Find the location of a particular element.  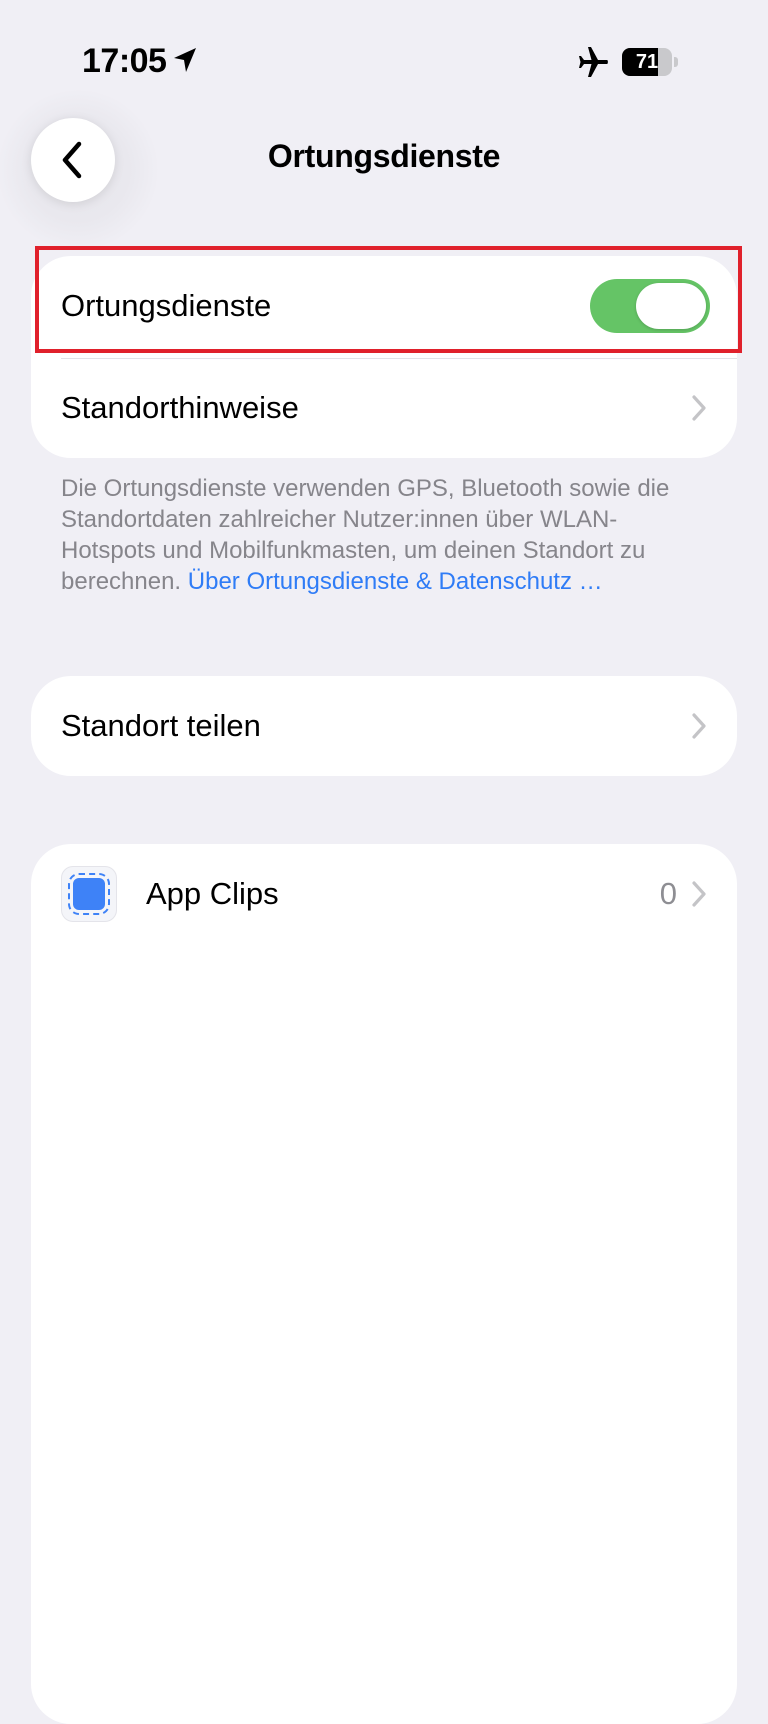

battery-indicator: 71 is located at coordinates (650, 62).